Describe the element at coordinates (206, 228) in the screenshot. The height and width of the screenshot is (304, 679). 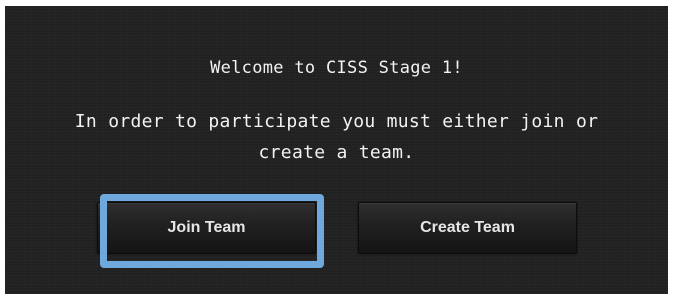
I see `join-team-button: Join Team` at that location.